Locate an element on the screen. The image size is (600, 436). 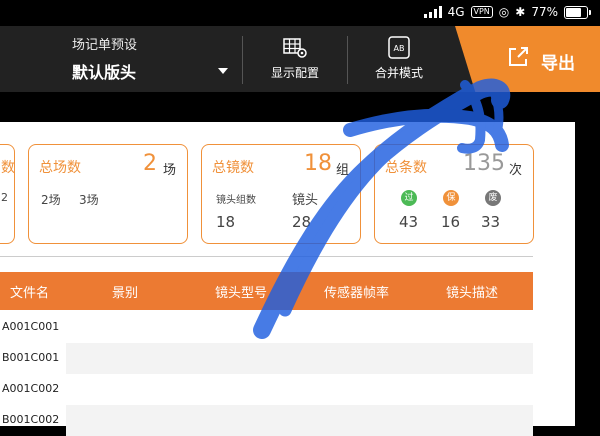
shots-sub-label-1: 镜头组数 is located at coordinates (236, 200).